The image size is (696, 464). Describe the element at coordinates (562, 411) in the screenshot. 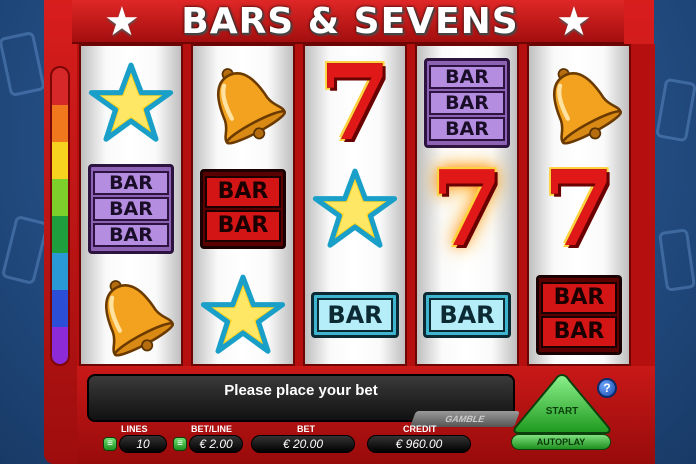

I see `start-label: START` at that location.